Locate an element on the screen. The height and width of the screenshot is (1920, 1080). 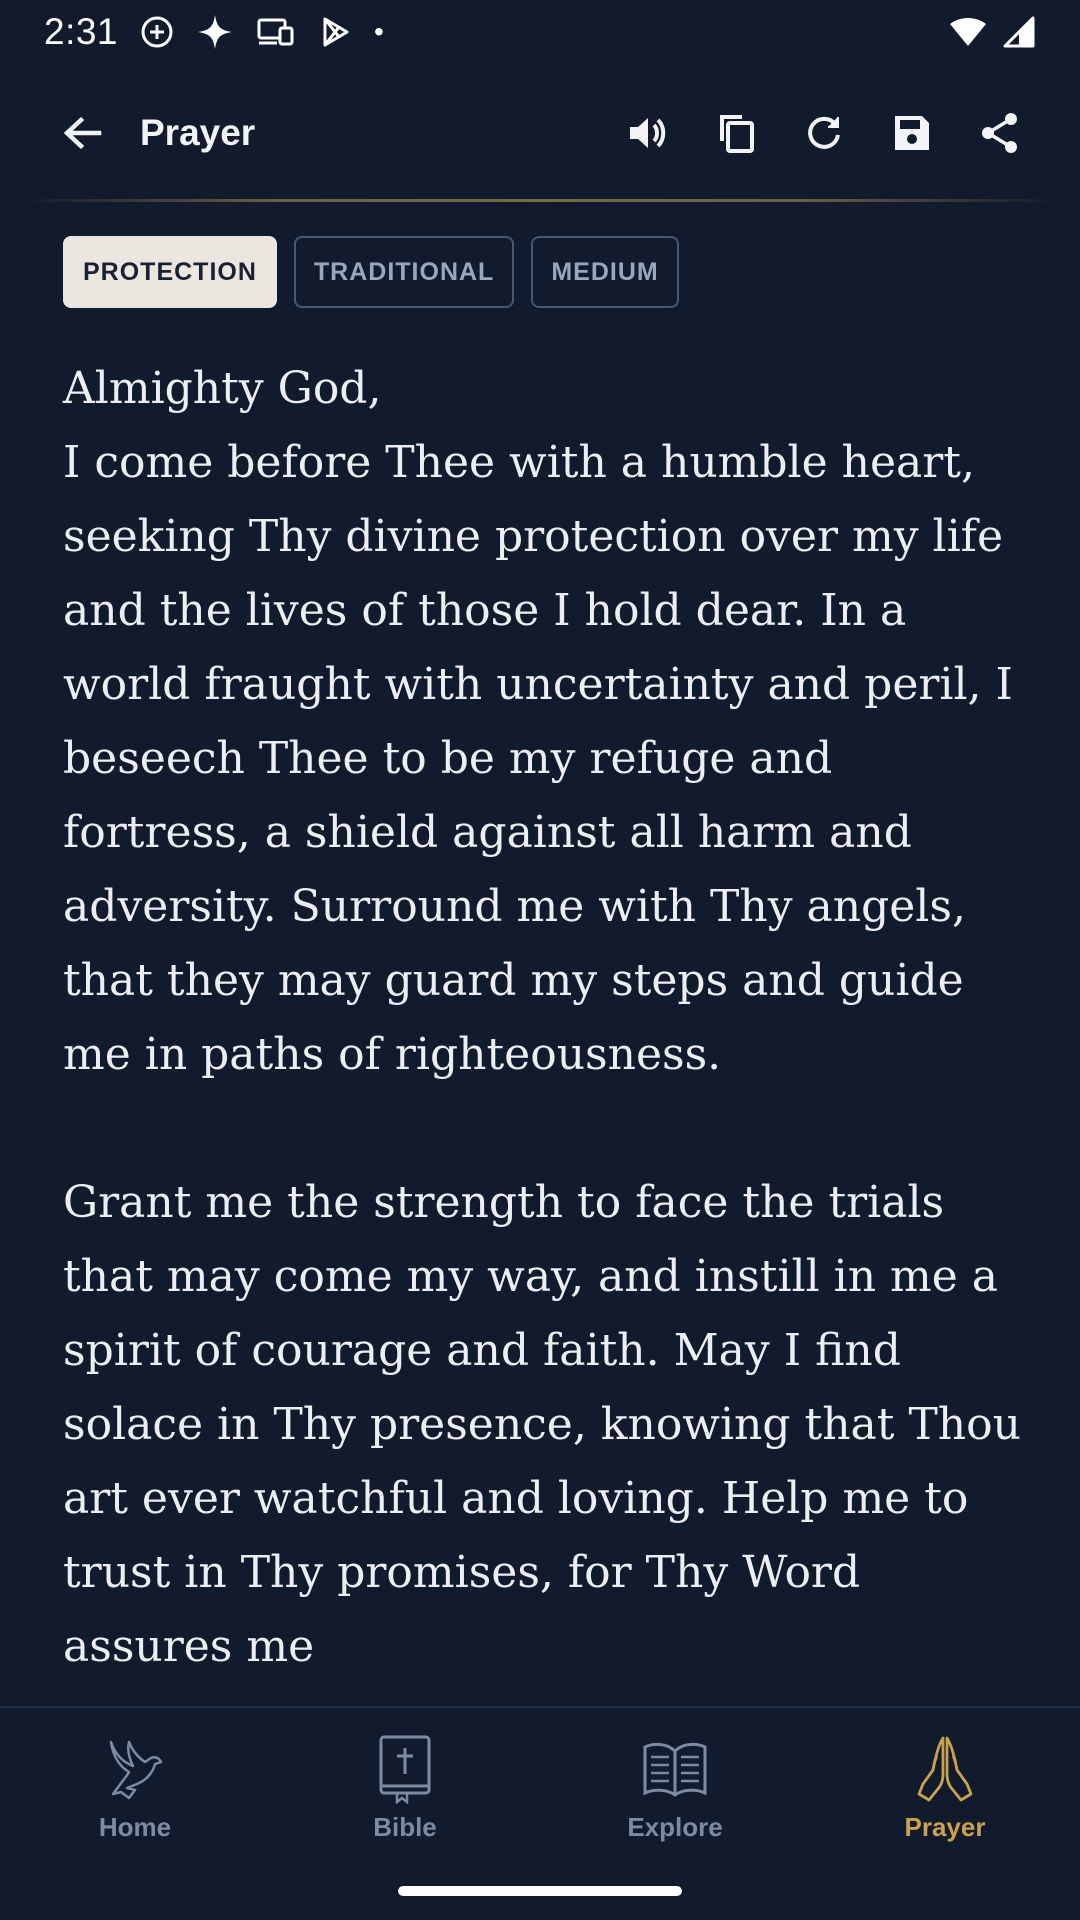
nav-item-explore: Explore is located at coordinates (675, 1790).